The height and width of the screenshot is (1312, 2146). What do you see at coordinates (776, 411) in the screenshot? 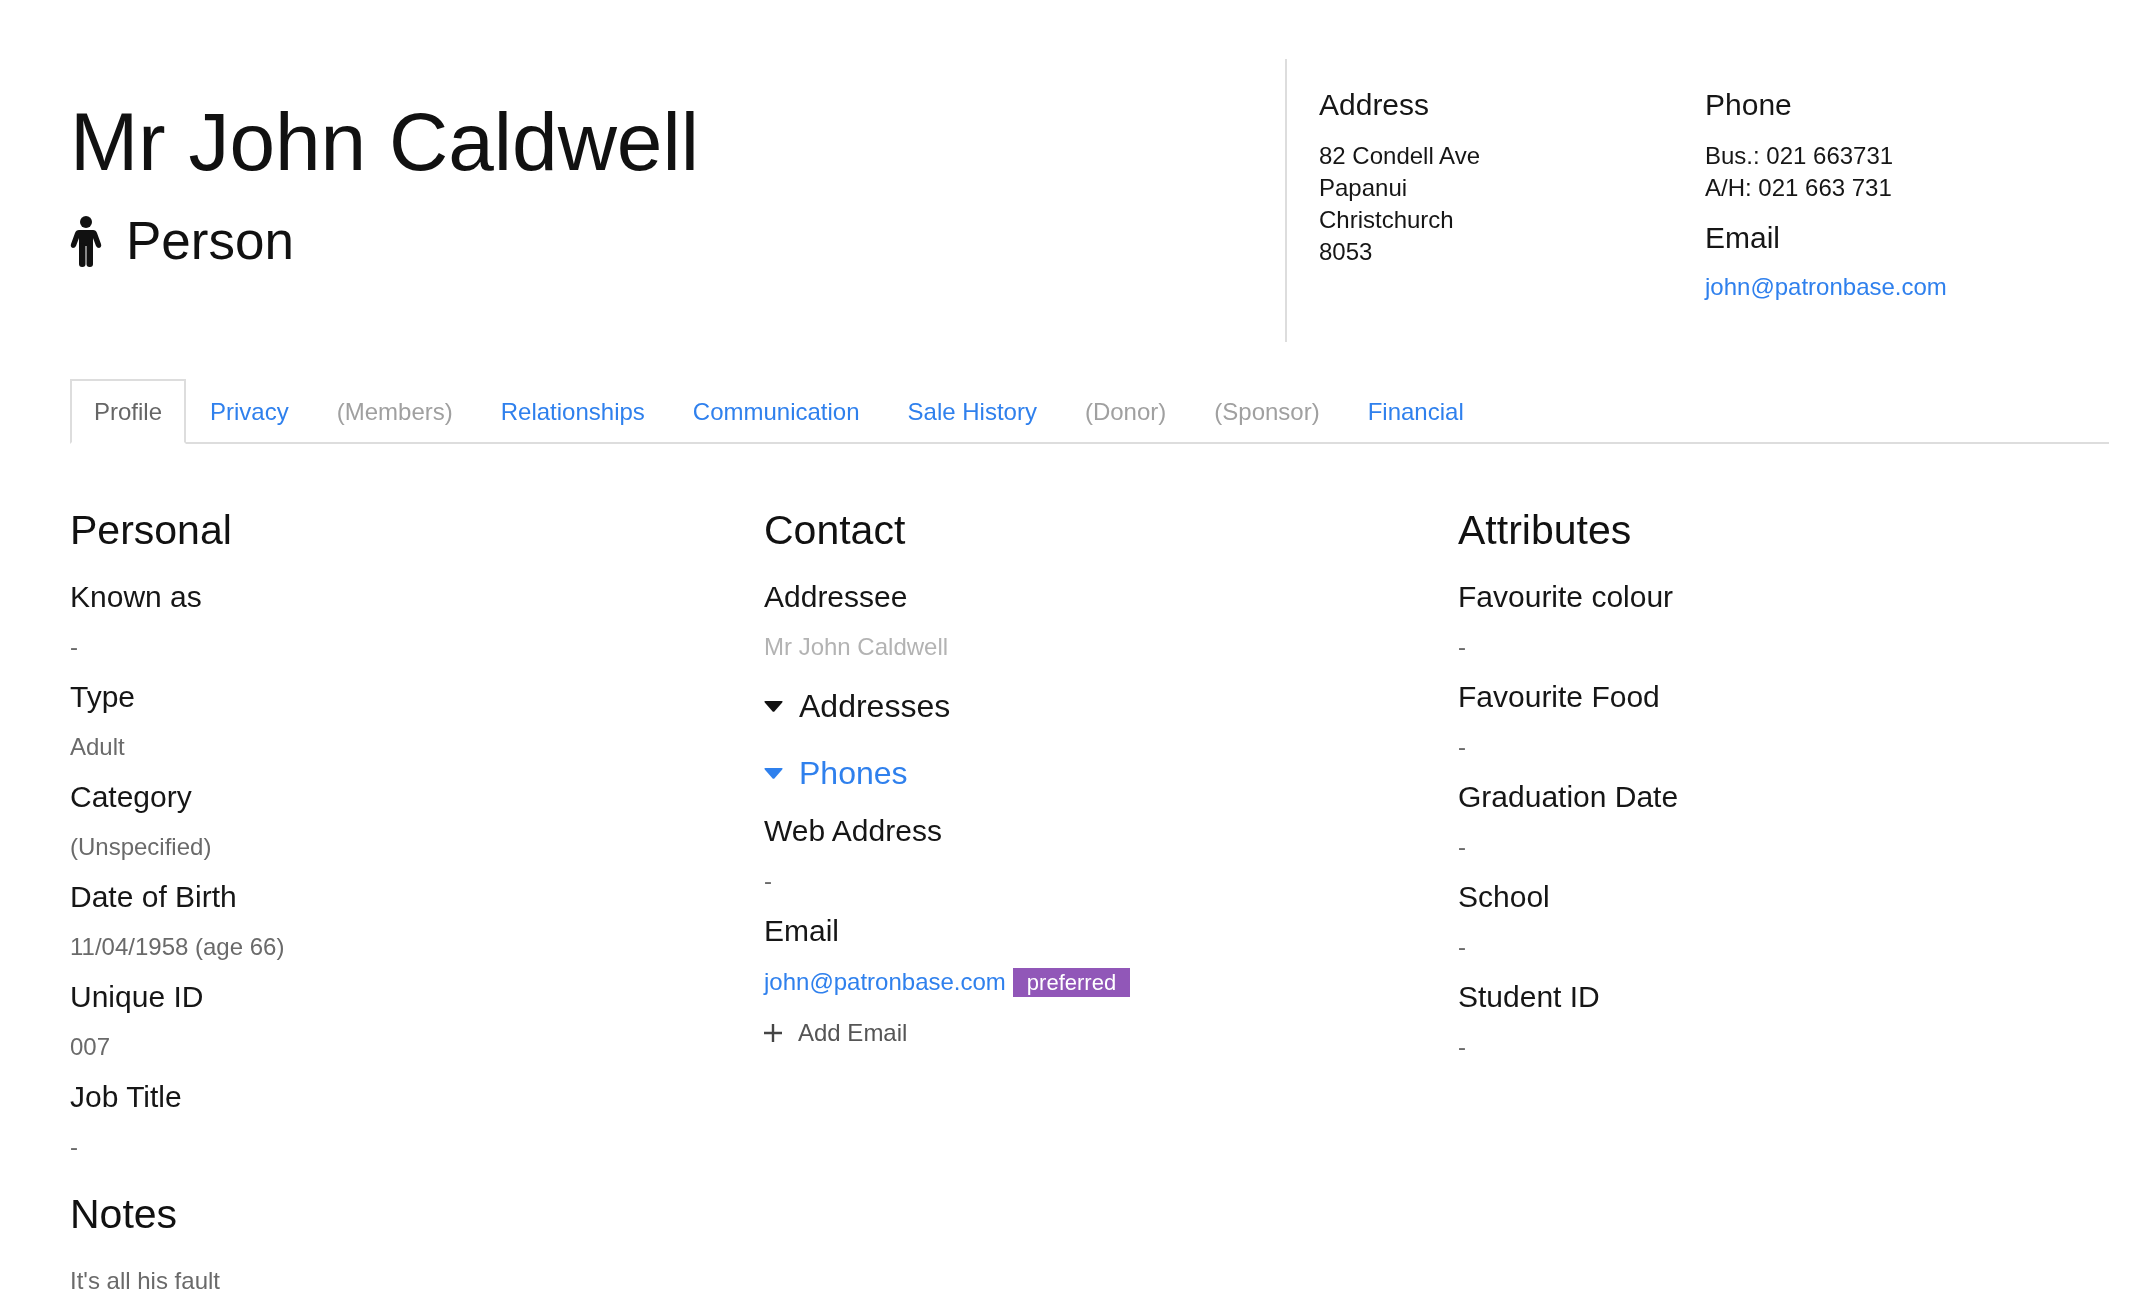
I see `tab: Communication` at bounding box center [776, 411].